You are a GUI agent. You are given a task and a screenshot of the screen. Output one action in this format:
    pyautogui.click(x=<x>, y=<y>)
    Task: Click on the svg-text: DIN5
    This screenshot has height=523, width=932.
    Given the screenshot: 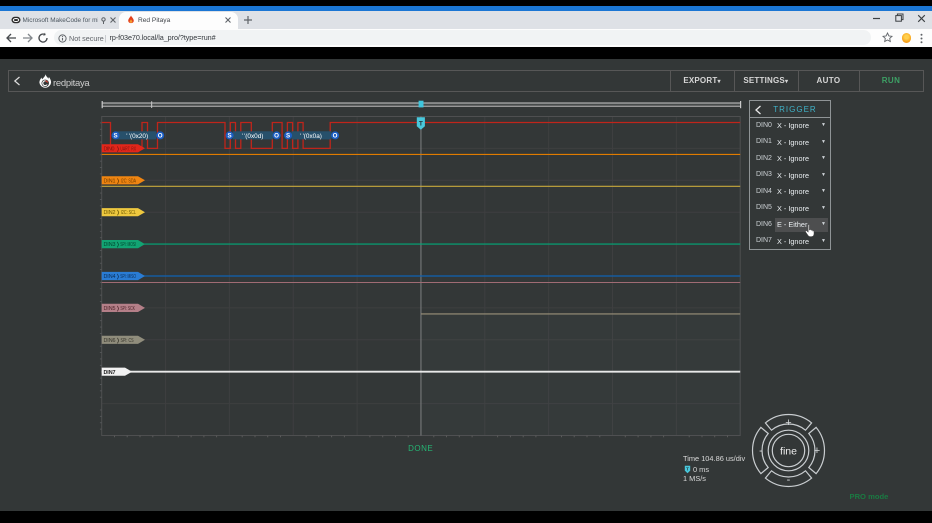 What is the action you would take?
    pyautogui.click(x=110, y=309)
    